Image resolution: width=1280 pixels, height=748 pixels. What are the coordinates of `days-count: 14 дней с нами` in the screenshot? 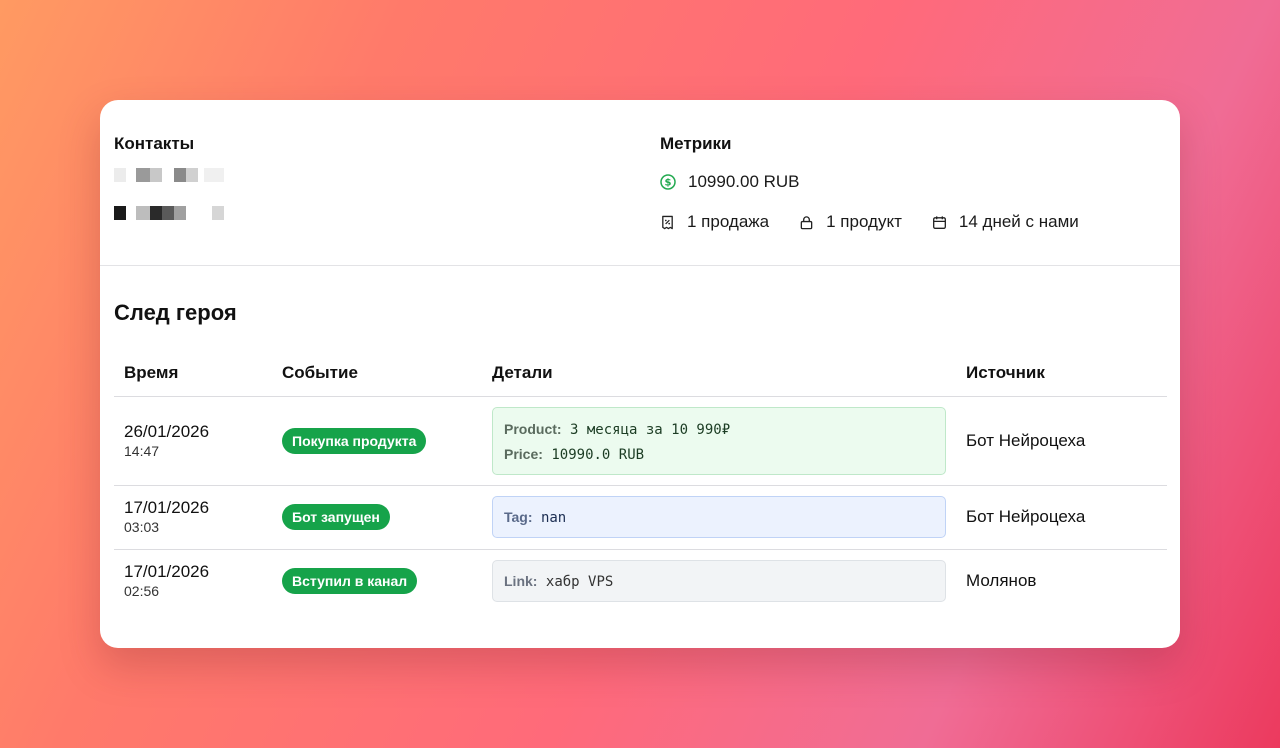 It's located at (1005, 222).